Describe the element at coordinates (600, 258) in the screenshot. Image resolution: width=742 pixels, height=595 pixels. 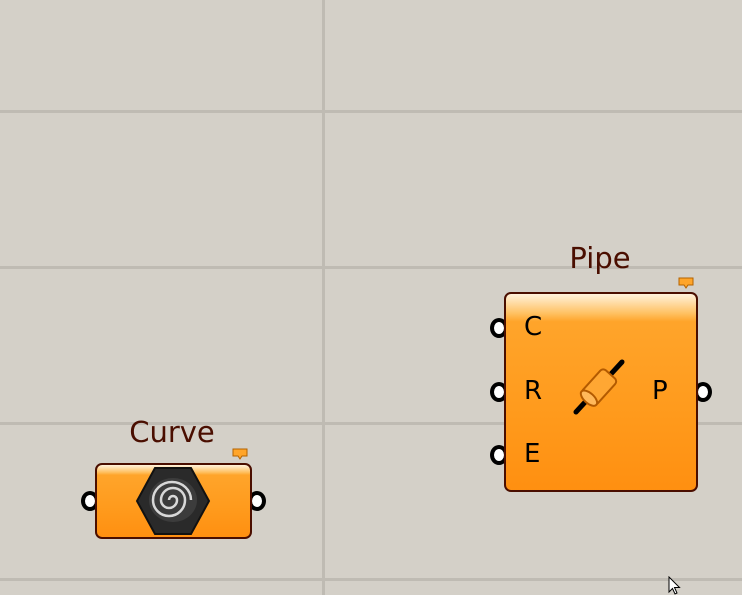
I see `node-title: Pipe` at that location.